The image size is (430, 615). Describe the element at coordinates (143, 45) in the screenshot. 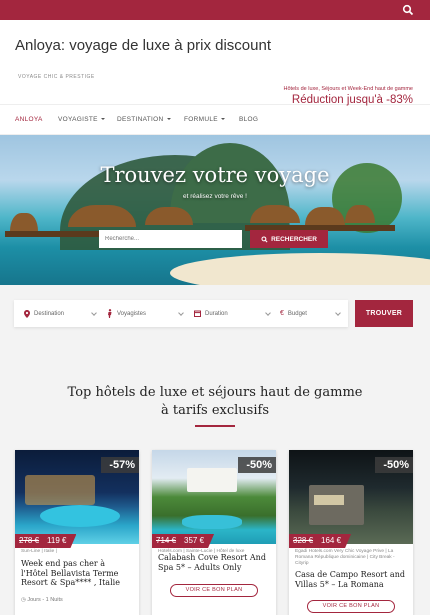

I see `site-title: Anloya: voyage de luxe à prix discount` at that location.